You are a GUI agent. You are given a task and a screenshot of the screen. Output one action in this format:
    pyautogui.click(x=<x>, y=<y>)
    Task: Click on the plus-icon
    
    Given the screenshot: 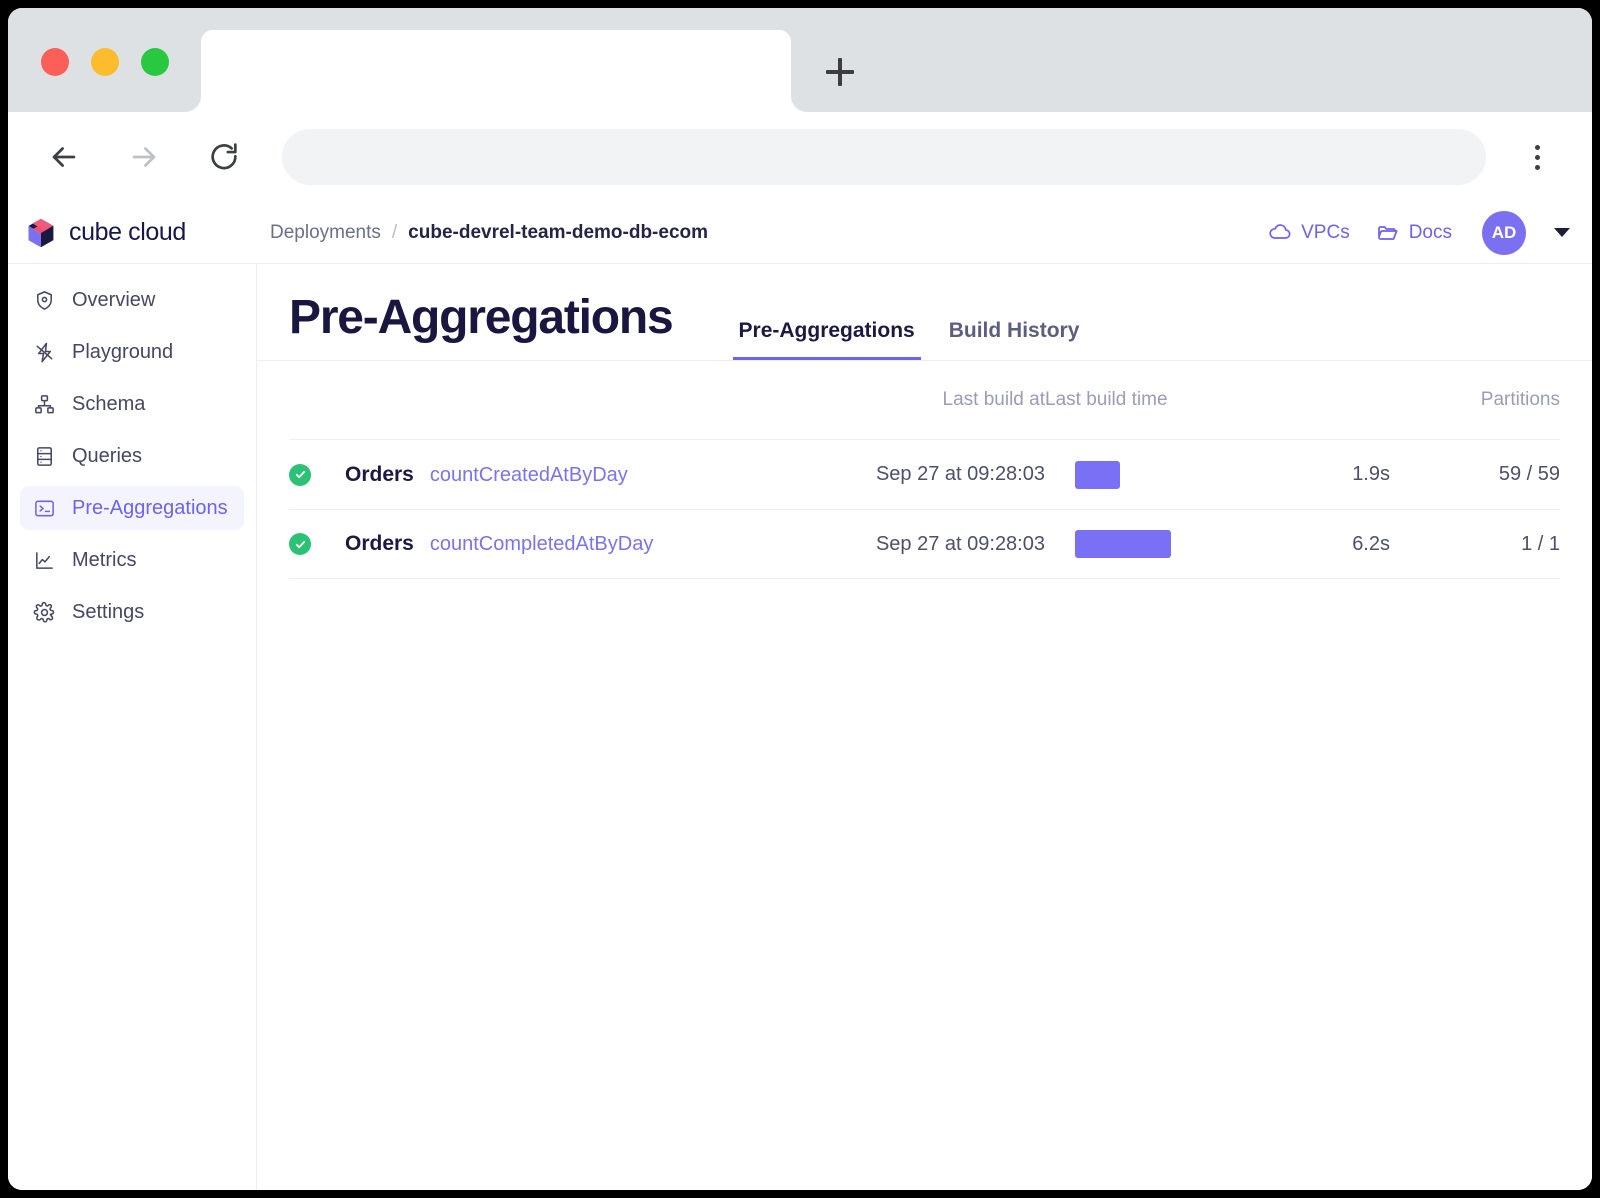 What is the action you would take?
    pyautogui.click(x=840, y=72)
    